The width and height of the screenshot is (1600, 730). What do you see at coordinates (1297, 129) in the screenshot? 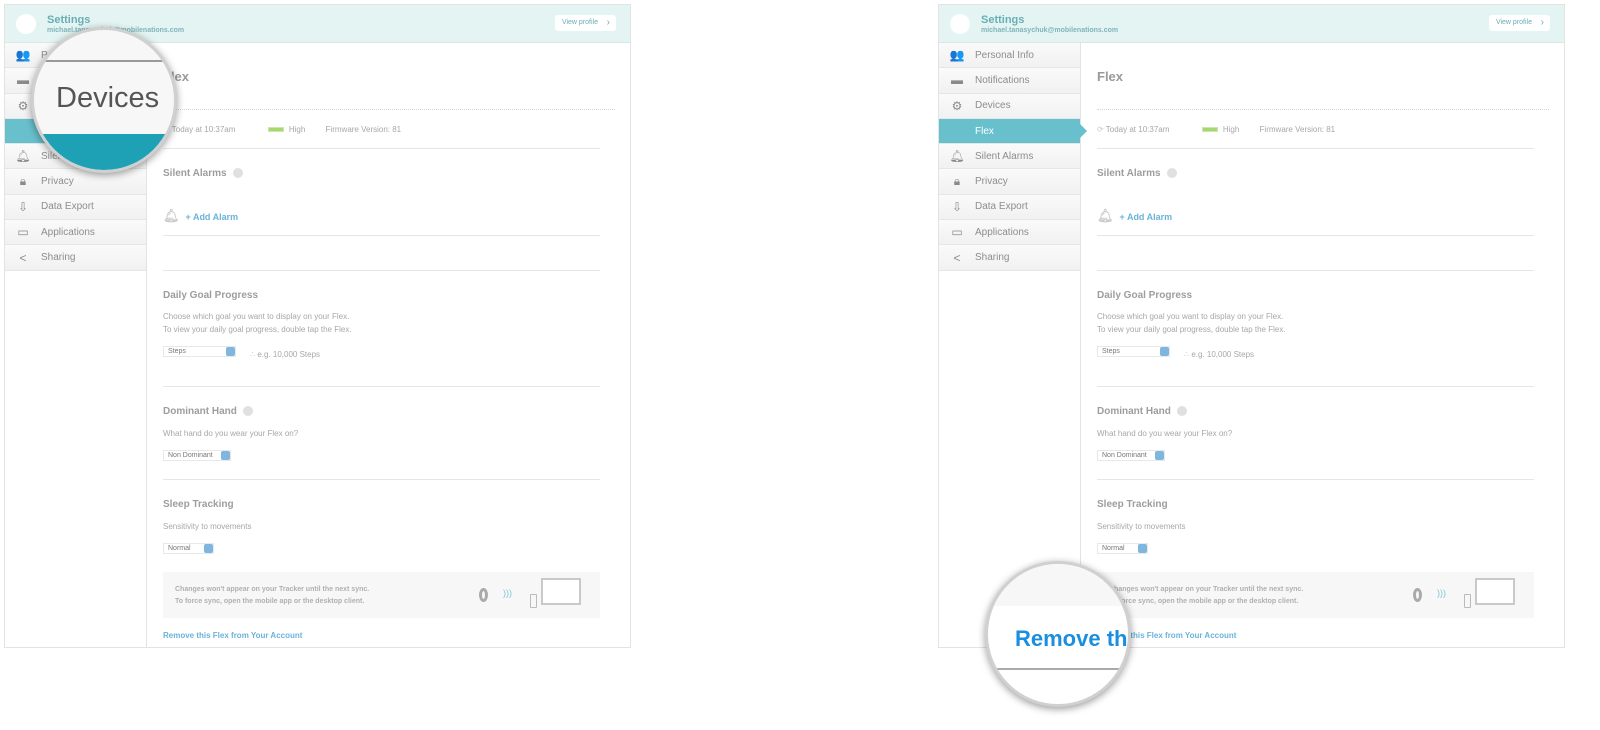
I see `firmware-version: Firmware Version: 81` at bounding box center [1297, 129].